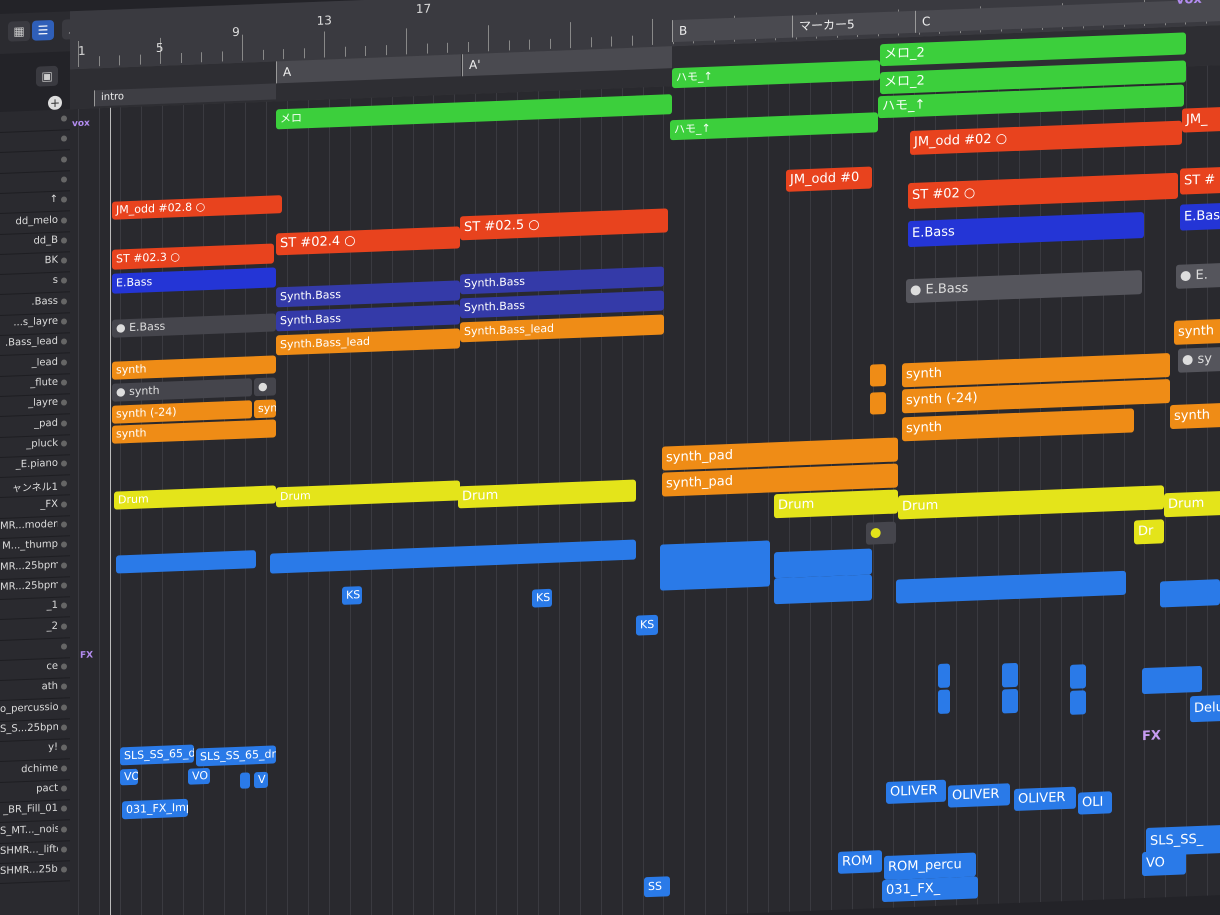 The height and width of the screenshot is (915, 1220). What do you see at coordinates (1199, 359) in the screenshot?
I see `region: ● sy` at bounding box center [1199, 359].